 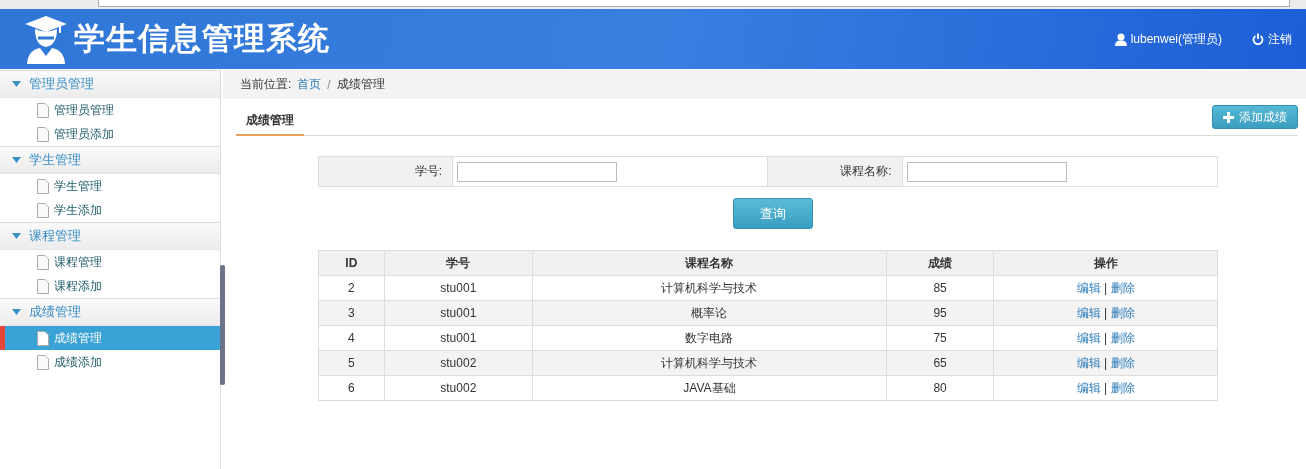 What do you see at coordinates (46, 39) in the screenshot?
I see `graduate-logo-icon` at bounding box center [46, 39].